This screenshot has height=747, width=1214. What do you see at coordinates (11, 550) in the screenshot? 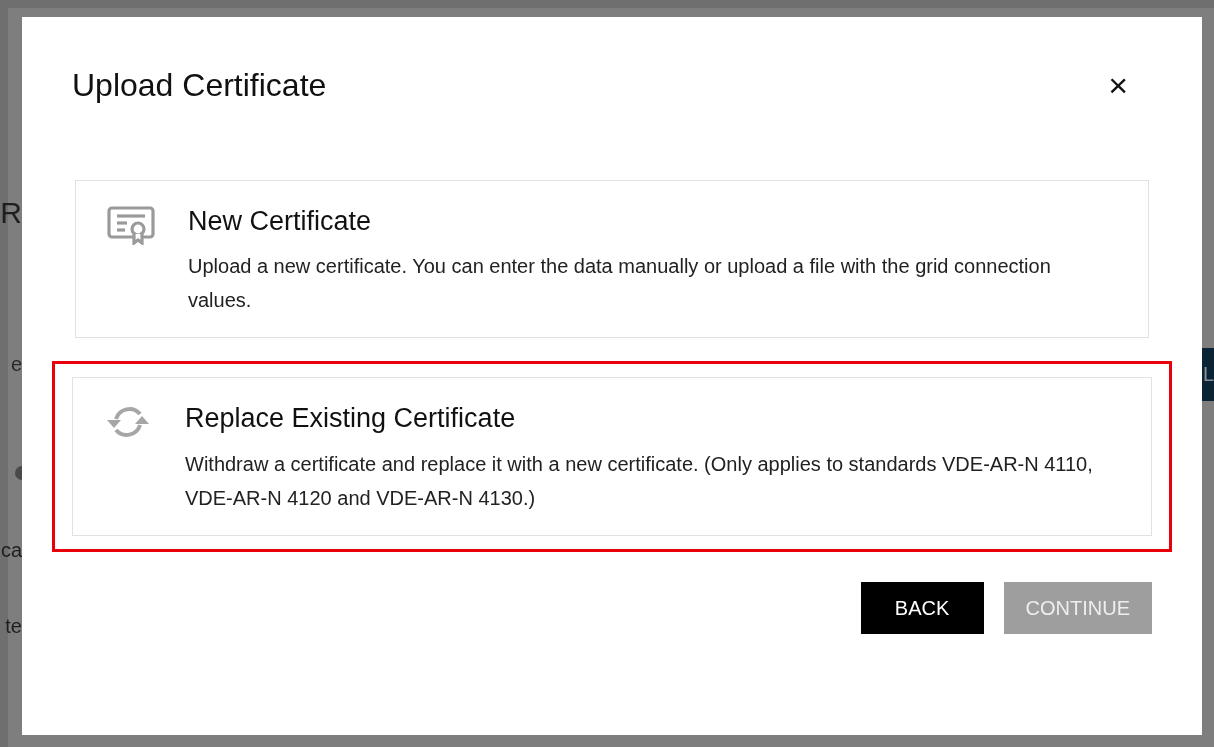
I see `background-text: ca` at bounding box center [11, 550].